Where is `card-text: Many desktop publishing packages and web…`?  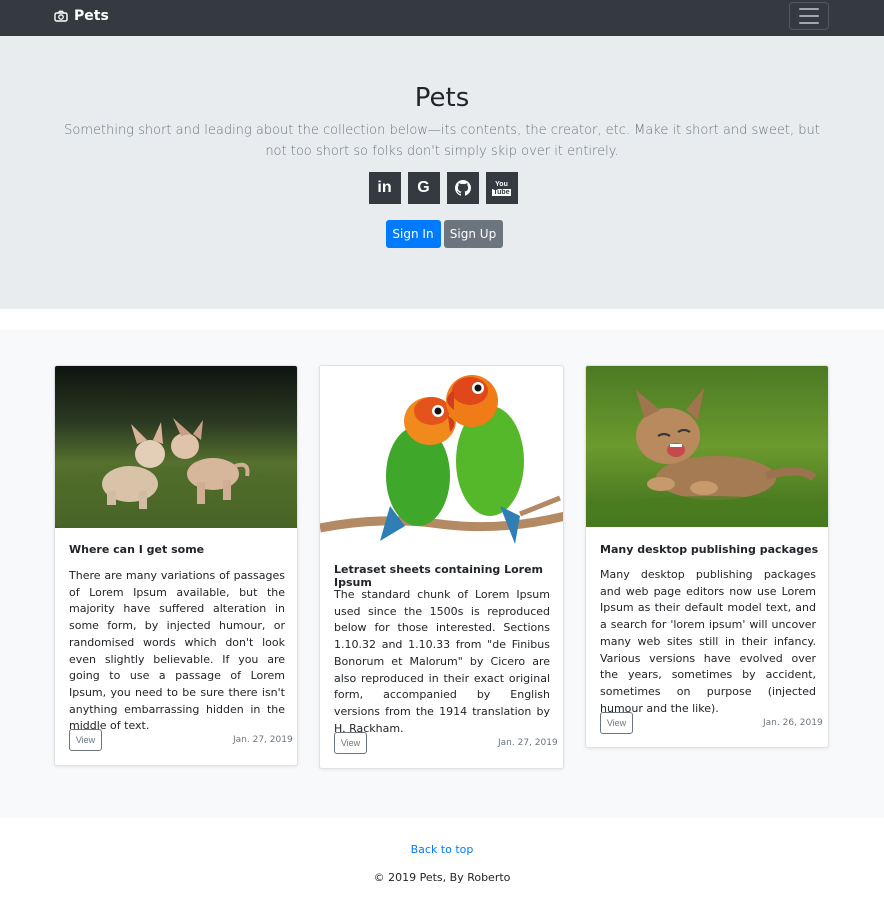
card-text: Many desktop publishing packages and web… is located at coordinates (708, 641).